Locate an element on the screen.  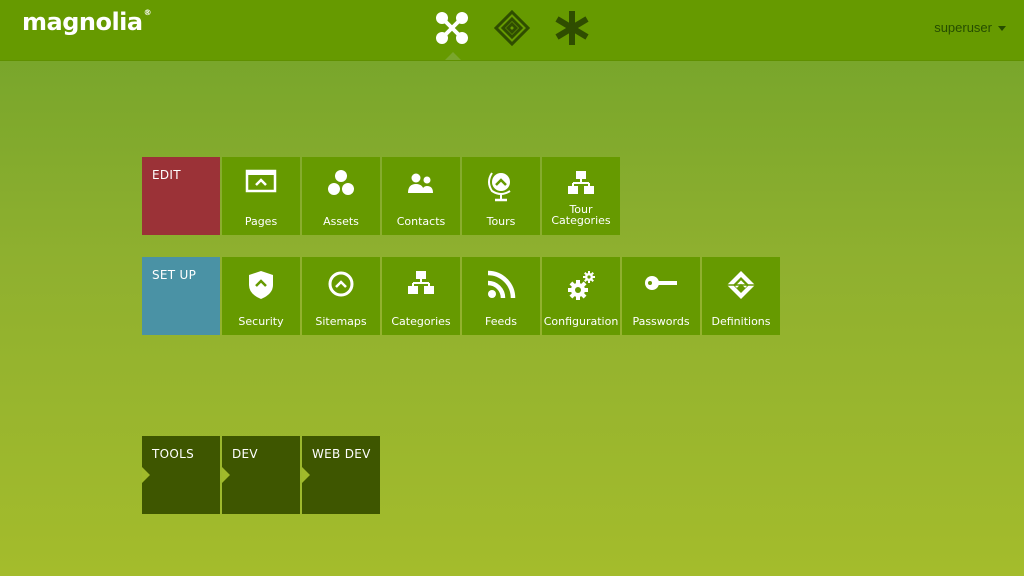
app-sitemaps: Sitemaps is located at coordinates (341, 296).